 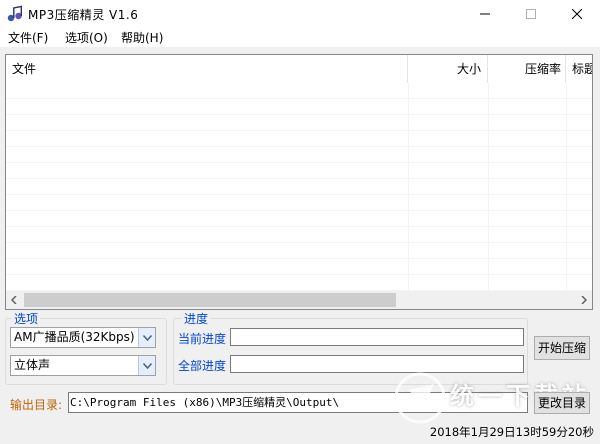 I want to click on progress-group: 进度 当前进度 全部进度, so click(x=350, y=347).